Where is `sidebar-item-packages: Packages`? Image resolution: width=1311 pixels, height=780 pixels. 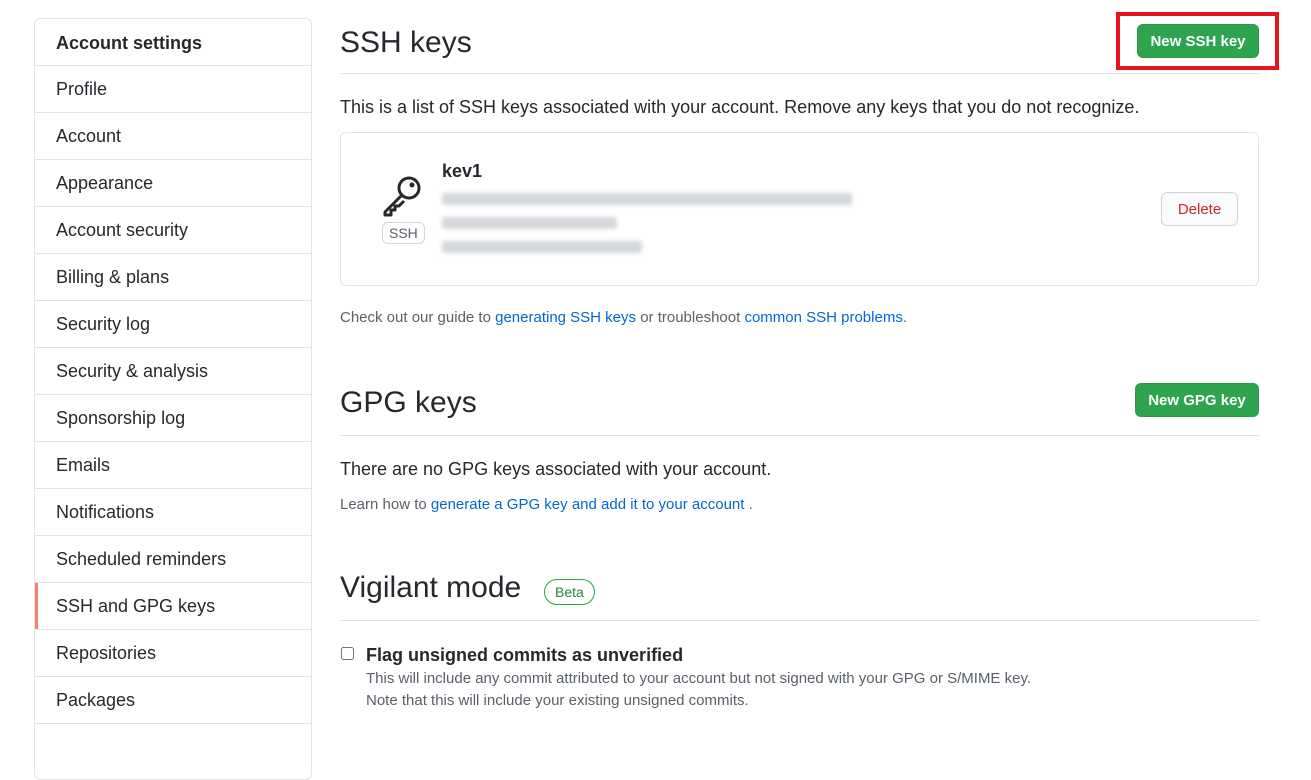
sidebar-item-packages: Packages is located at coordinates (173, 700).